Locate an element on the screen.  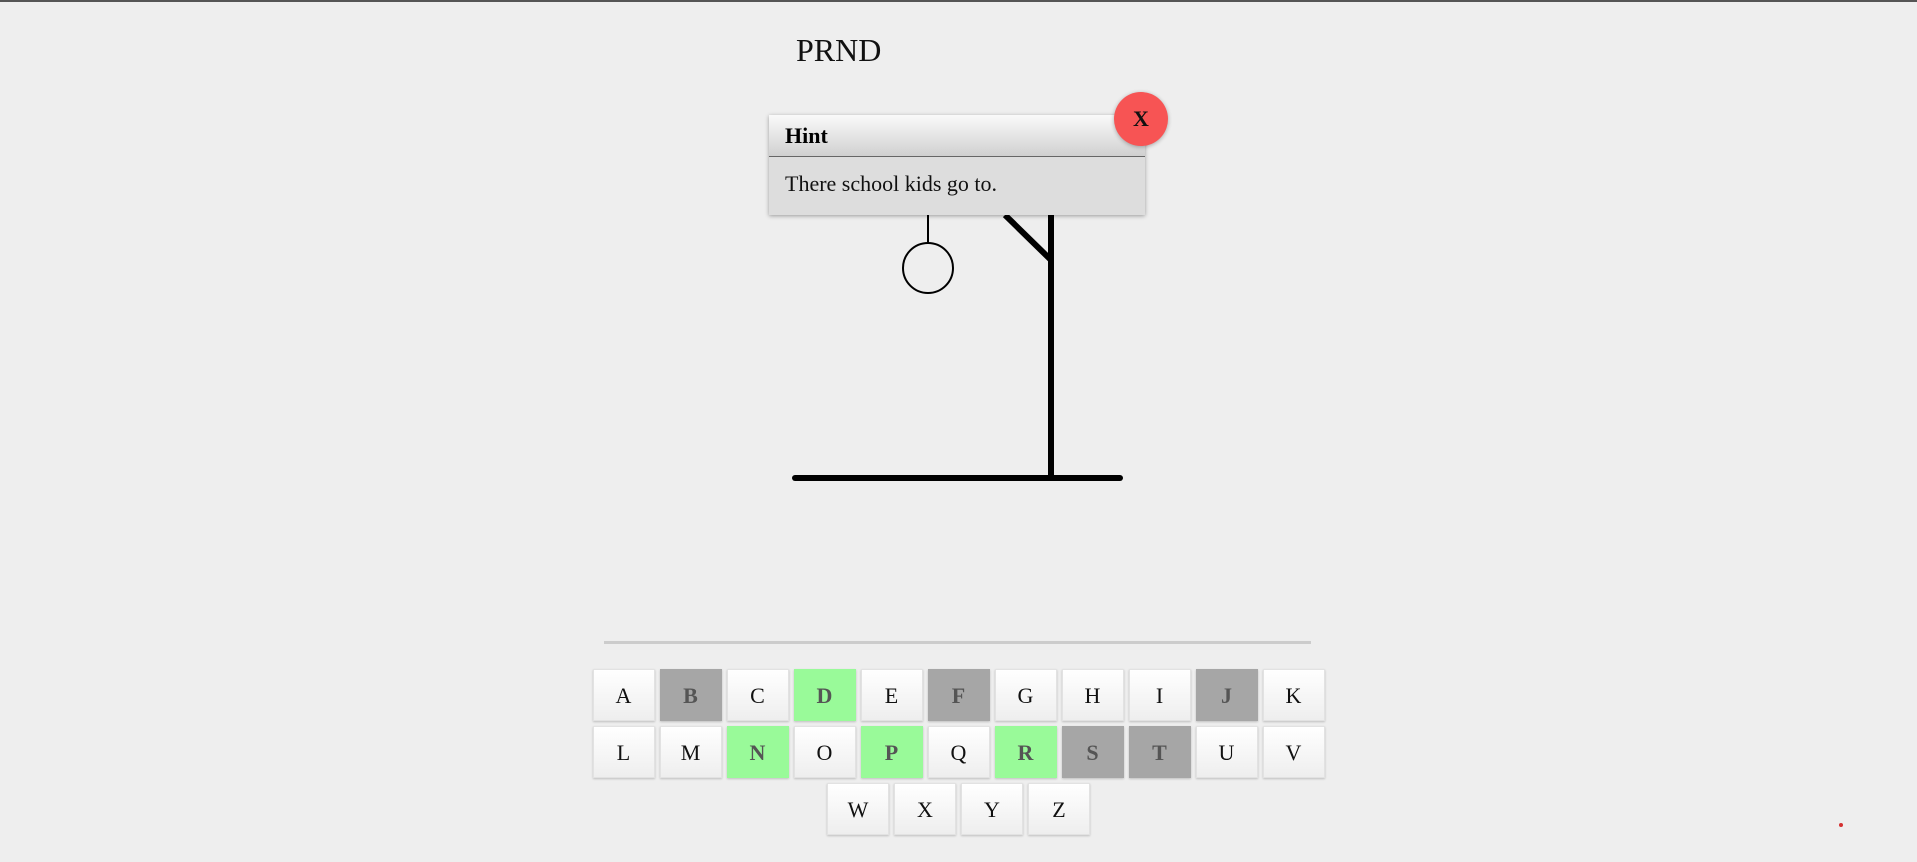
letter-key-l: L is located at coordinates (623, 752).